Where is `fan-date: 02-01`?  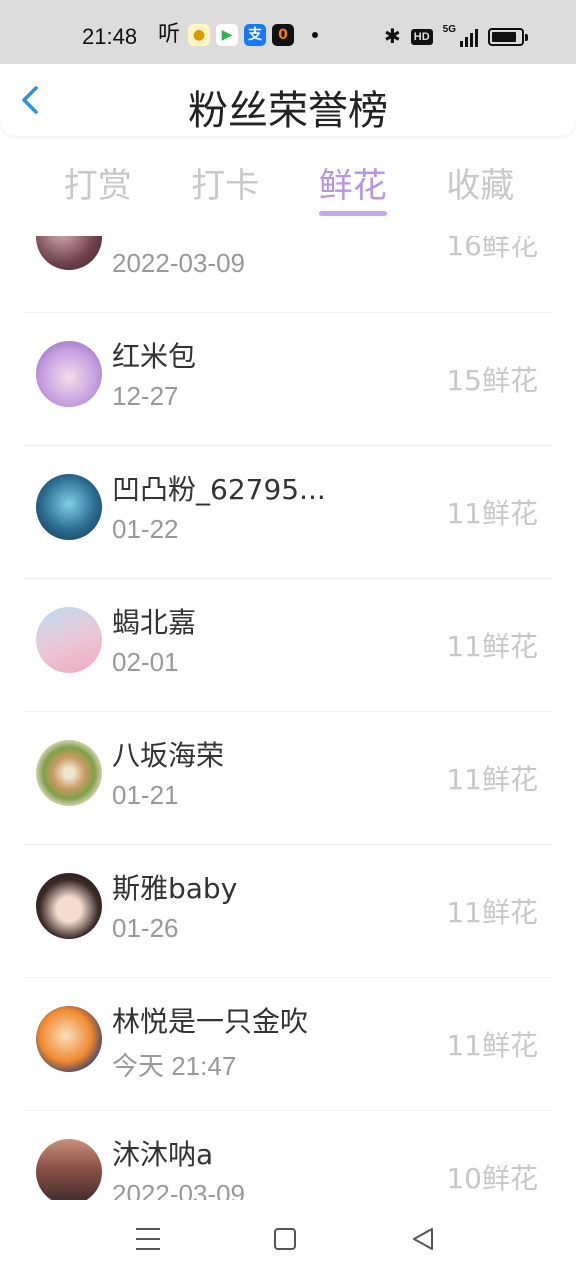 fan-date: 02-01 is located at coordinates (145, 662).